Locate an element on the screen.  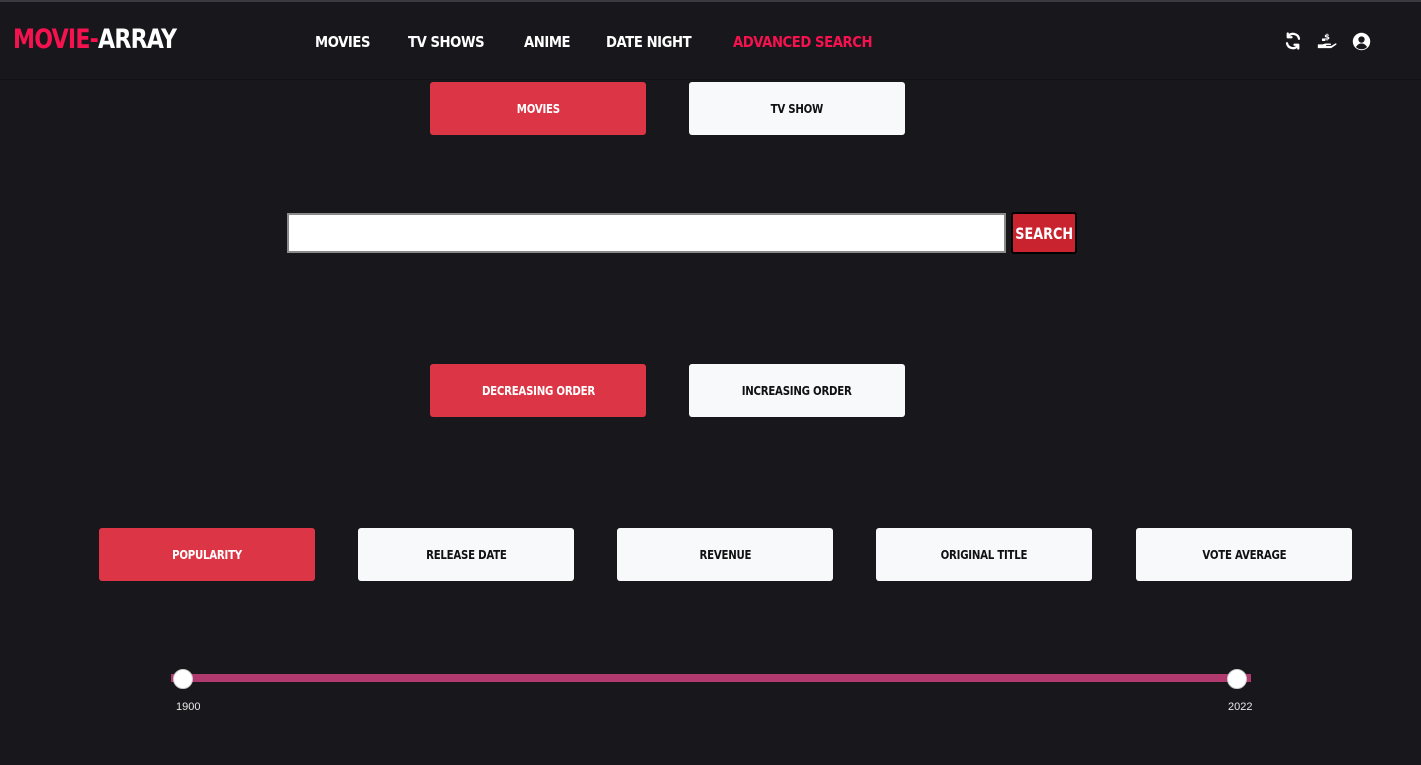
sort-vote-average-label: VOTE AVERAGE is located at coordinates (1244, 554).